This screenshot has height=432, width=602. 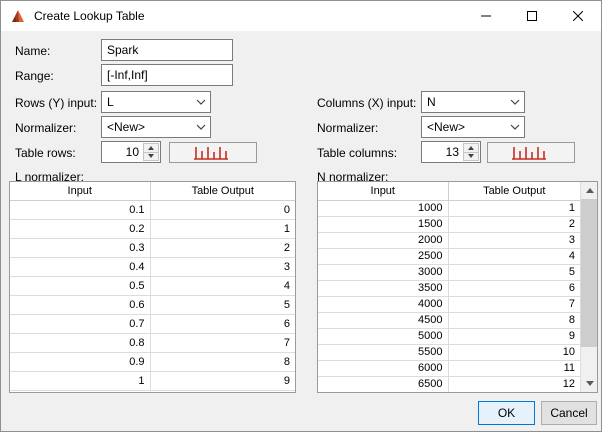 What do you see at coordinates (383, 368) in the screenshot?
I see `table-cell: 6000` at bounding box center [383, 368].